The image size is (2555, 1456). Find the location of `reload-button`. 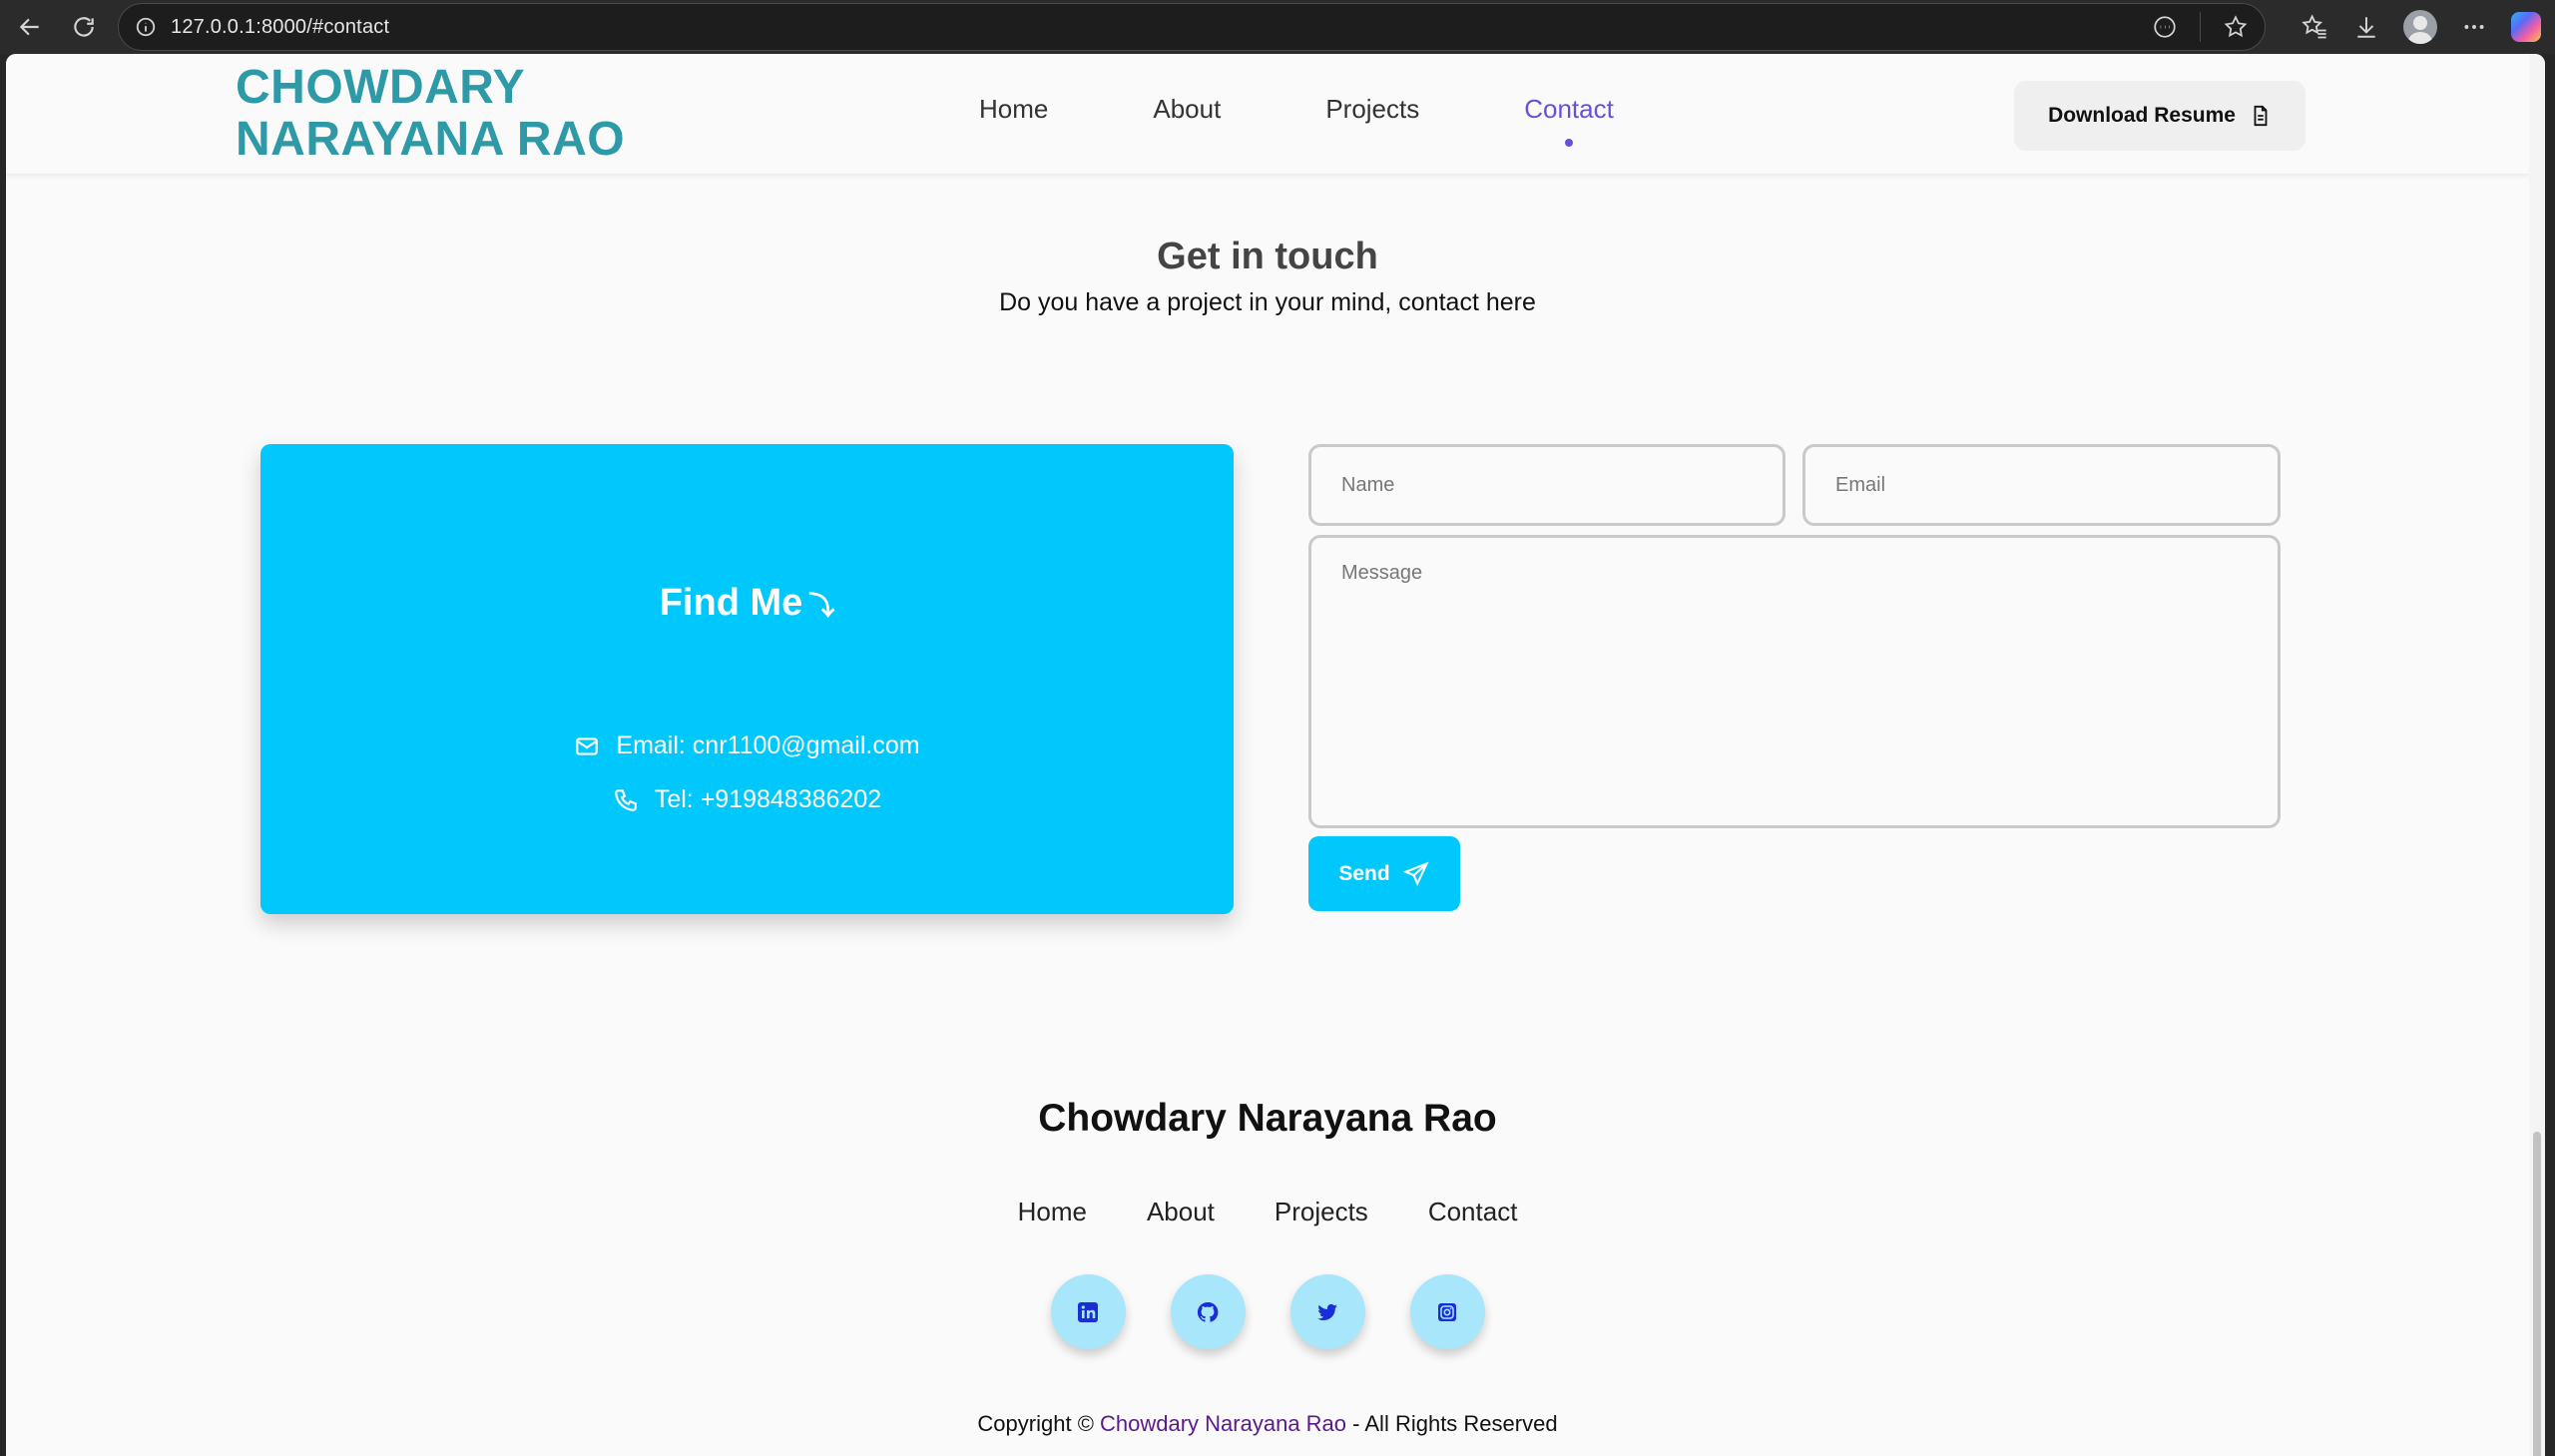

reload-button is located at coordinates (84, 27).